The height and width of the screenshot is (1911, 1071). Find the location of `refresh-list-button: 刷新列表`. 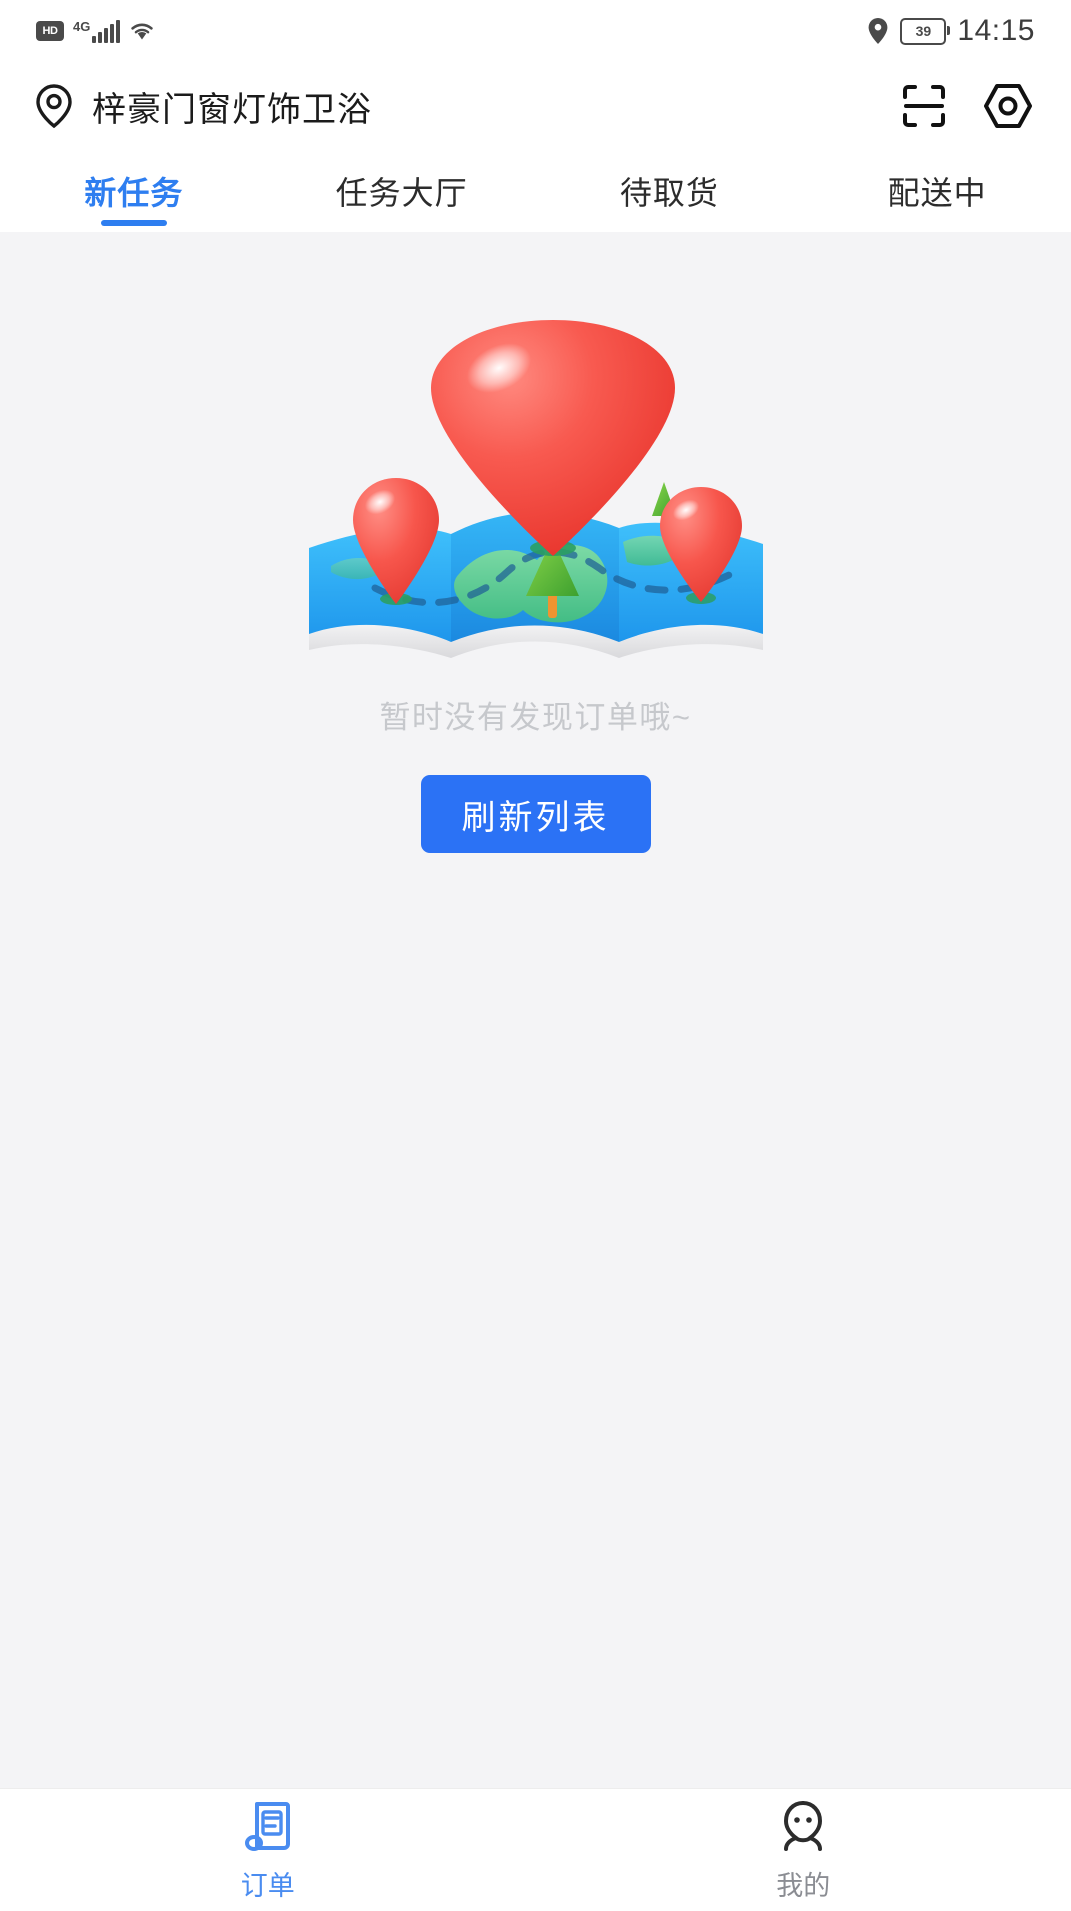

refresh-list-button: 刷新列表 is located at coordinates (535, 814).